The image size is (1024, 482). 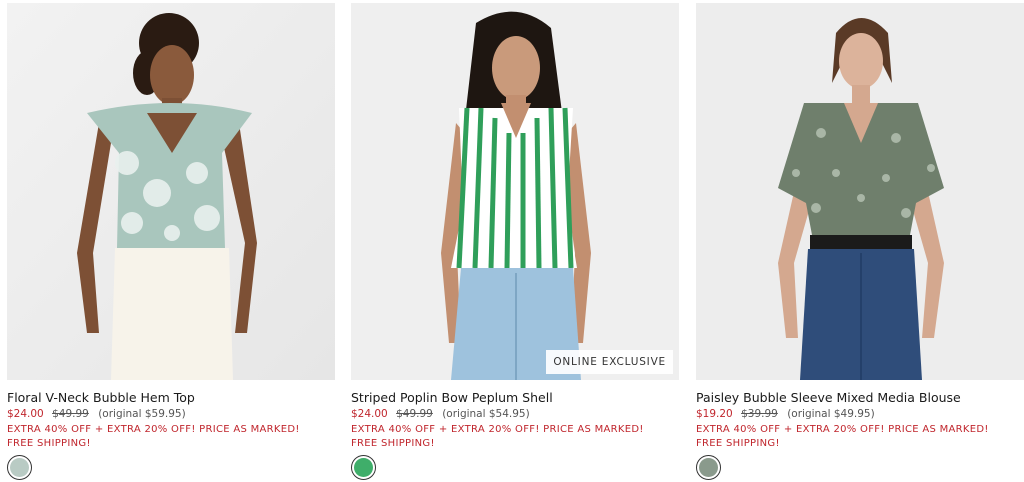 What do you see at coordinates (142, 414) in the screenshot?
I see `original-price: (original $59.95)` at bounding box center [142, 414].